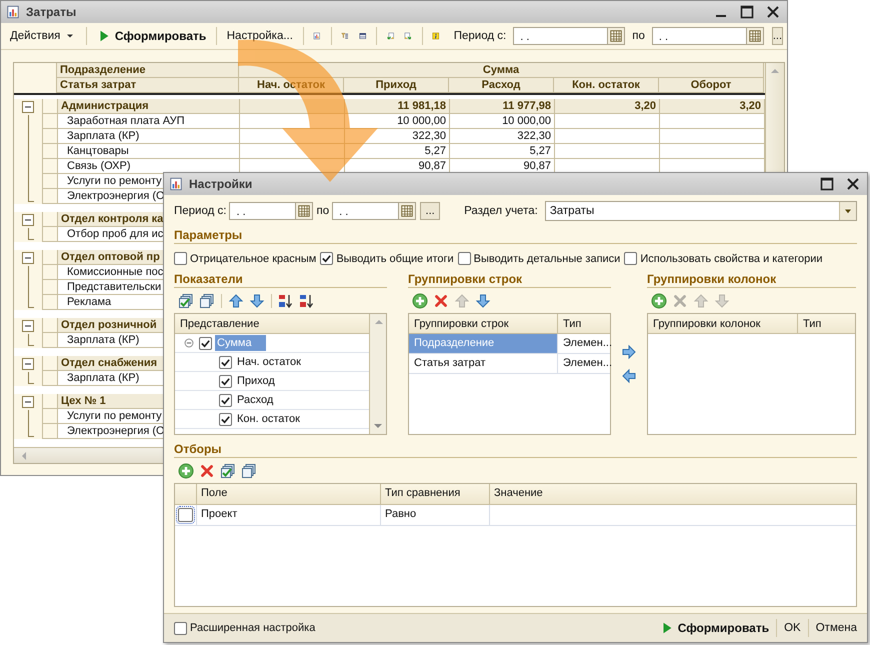  I want to click on column-header: Подразделение, so click(148, 70).